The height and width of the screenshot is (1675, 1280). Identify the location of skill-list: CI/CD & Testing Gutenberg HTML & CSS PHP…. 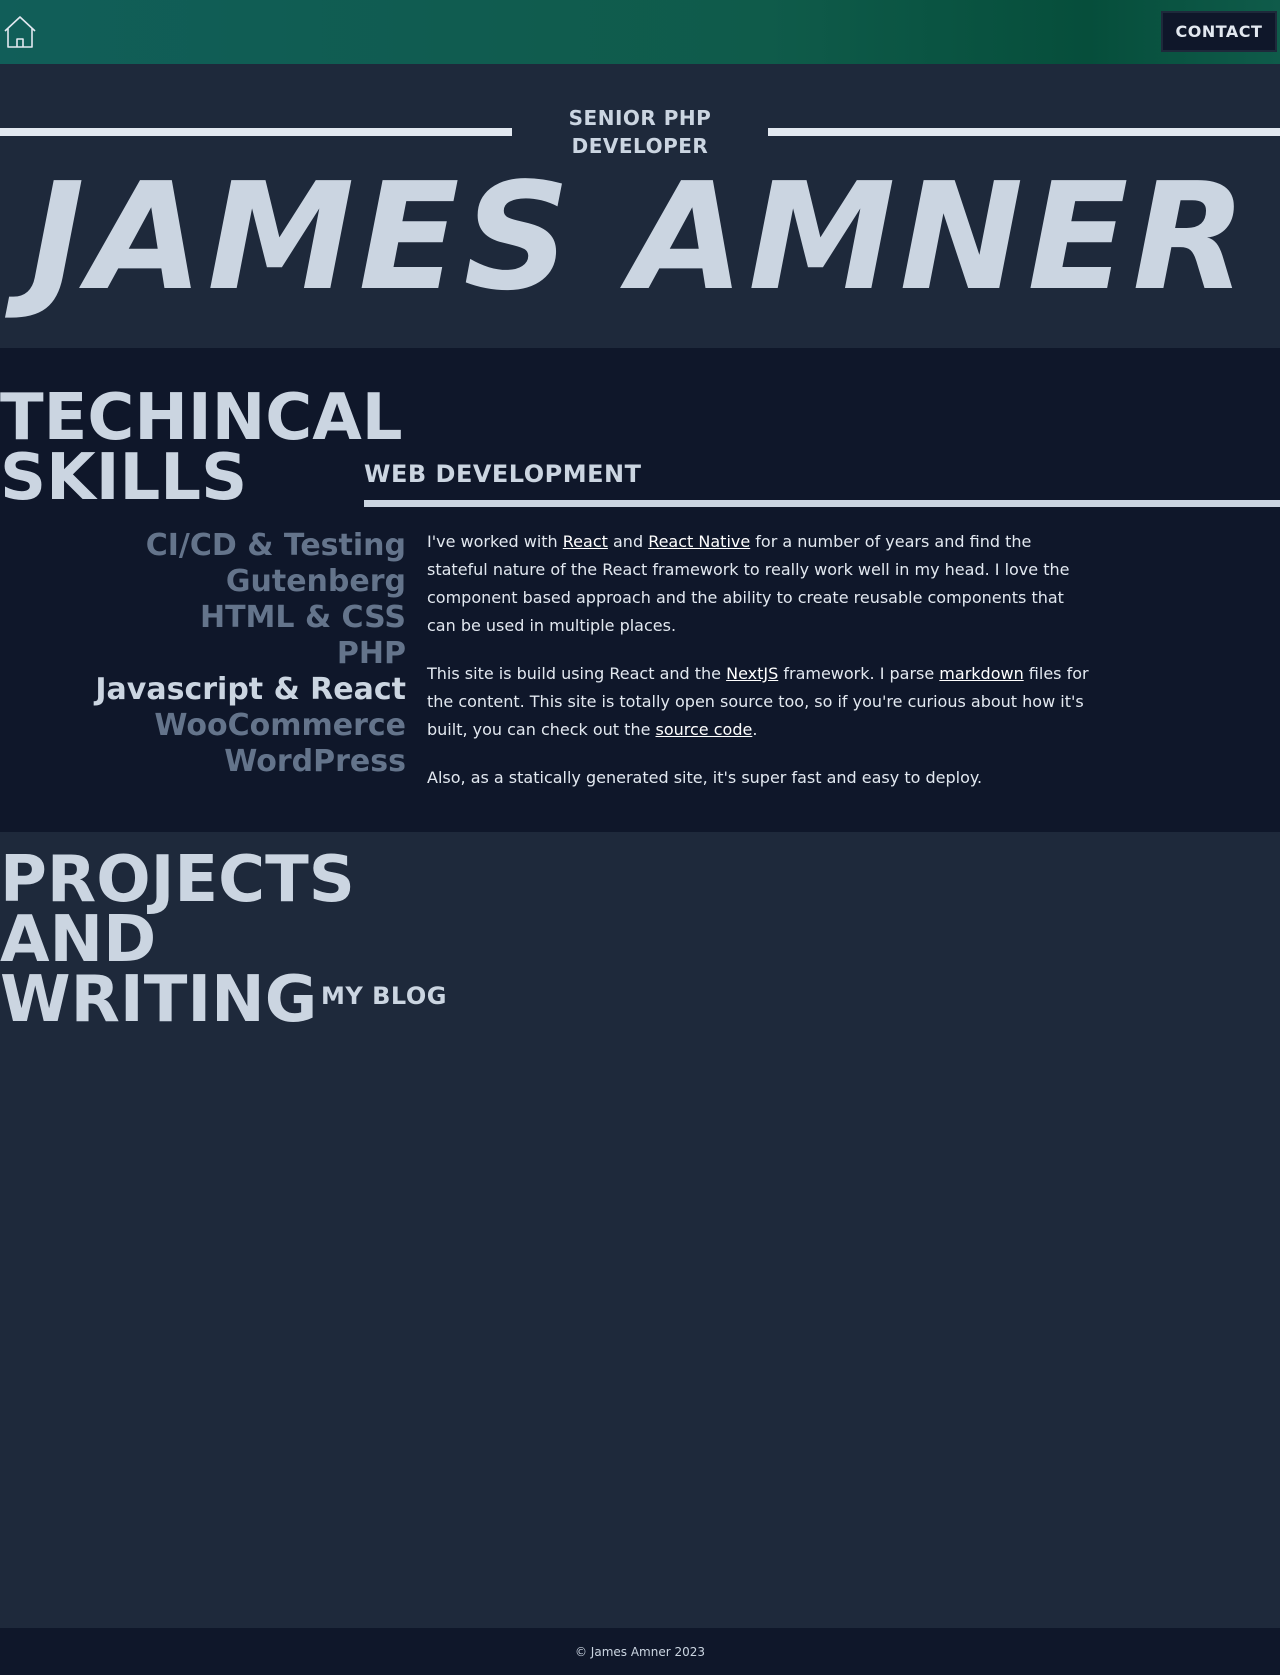
(203, 654).